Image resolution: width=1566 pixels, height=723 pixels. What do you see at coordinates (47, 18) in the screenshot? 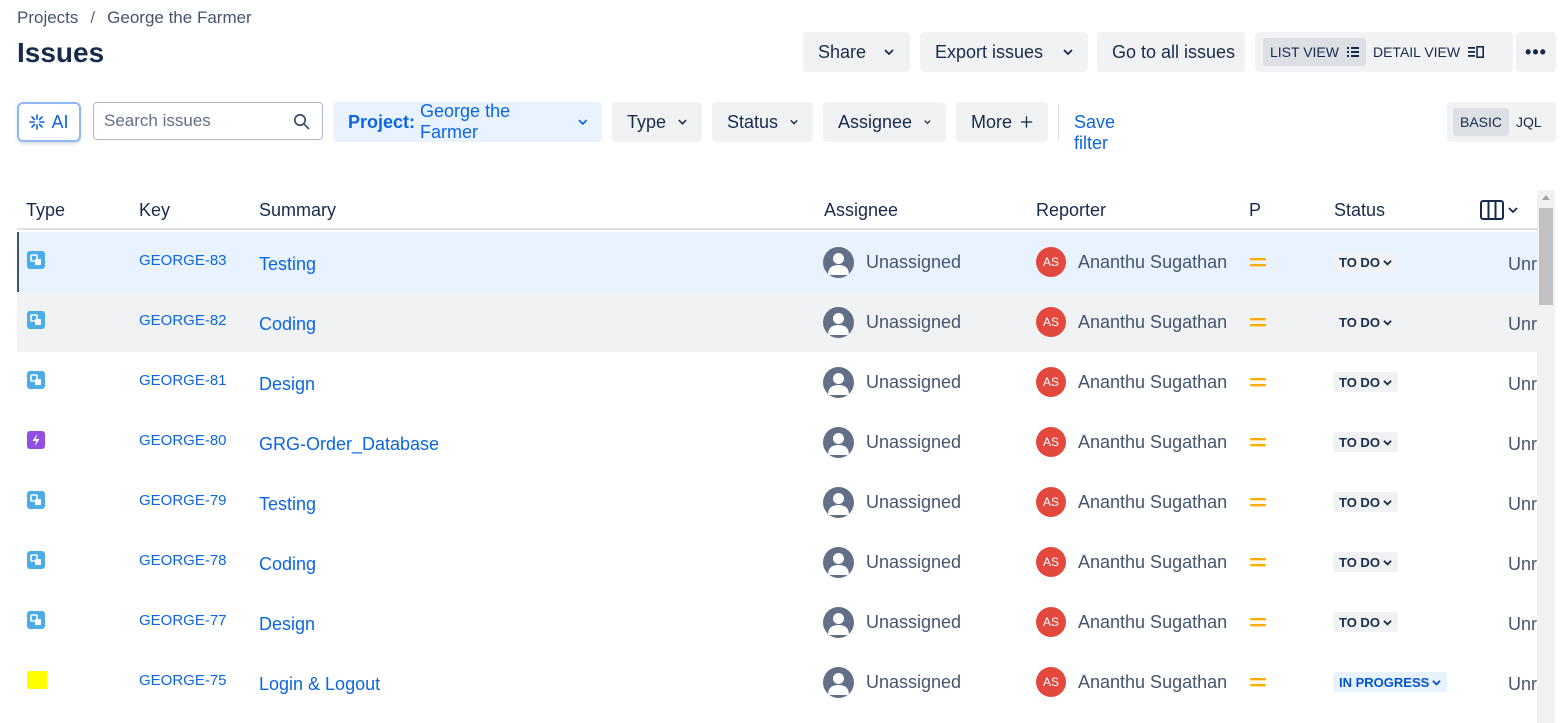
I see `breadcrumb-projects-link: Projects` at bounding box center [47, 18].